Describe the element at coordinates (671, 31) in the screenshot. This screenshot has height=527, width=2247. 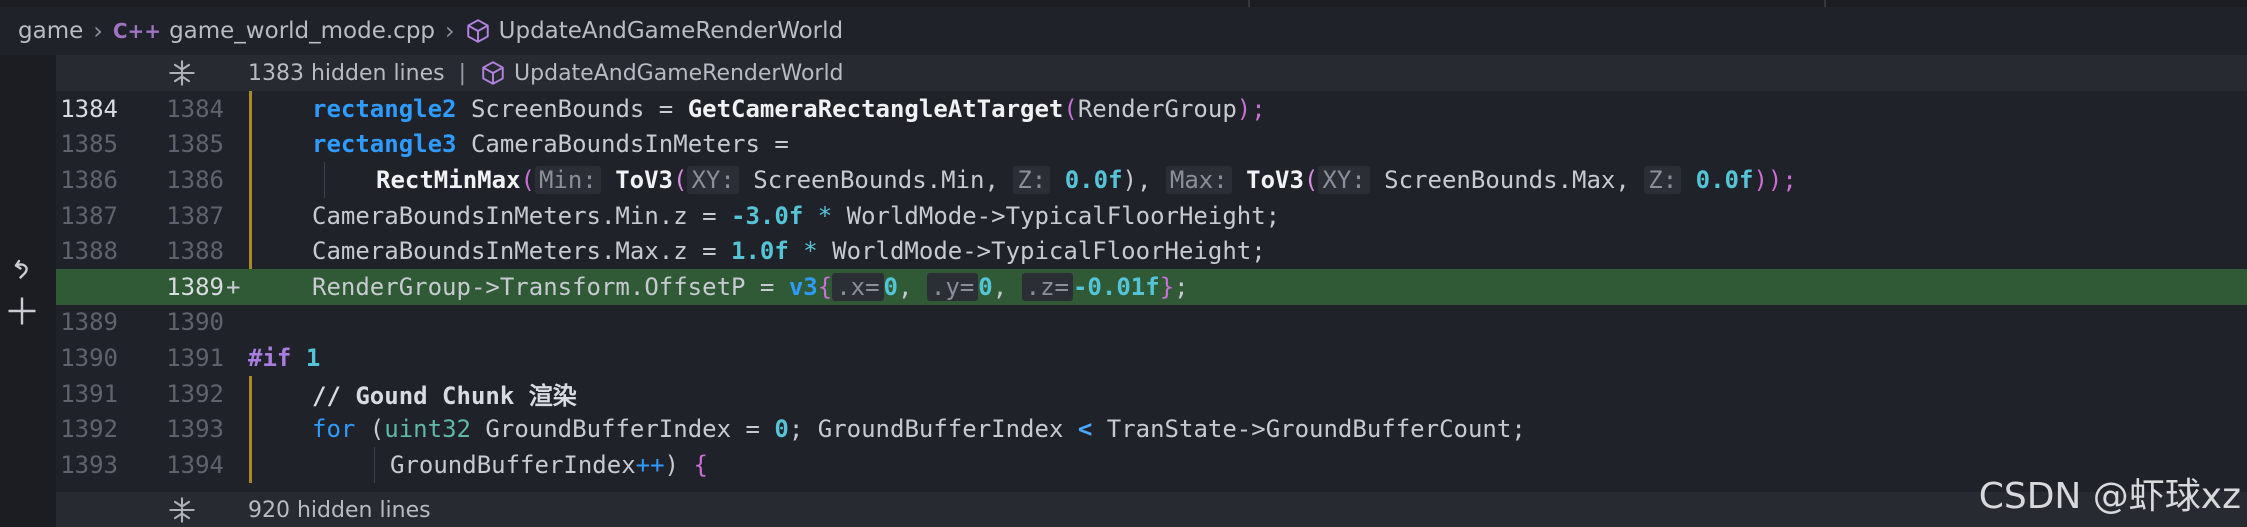
I see `breadcrumb-item-symbol: UpdateAndGameRenderWorld` at that location.